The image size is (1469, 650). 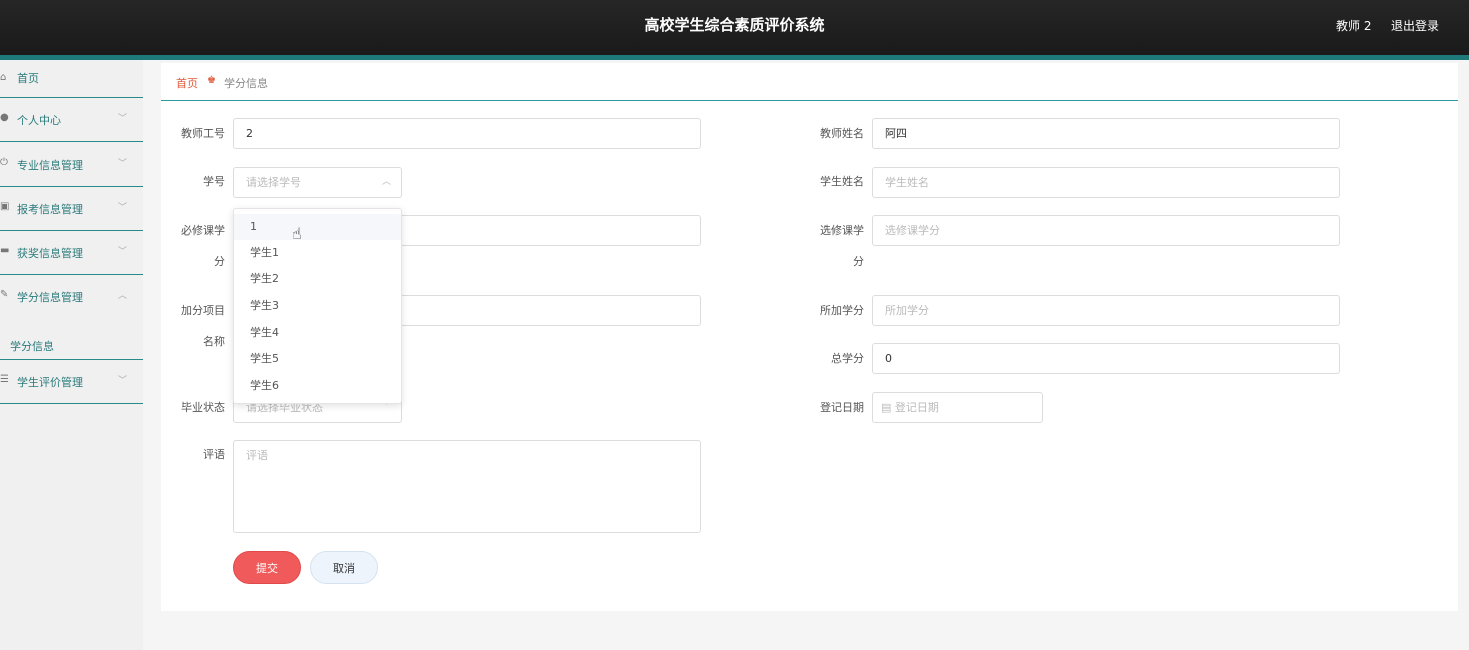 What do you see at coordinates (1106, 310) in the screenshot?
I see `bonus-credit-input: 所加学分` at bounding box center [1106, 310].